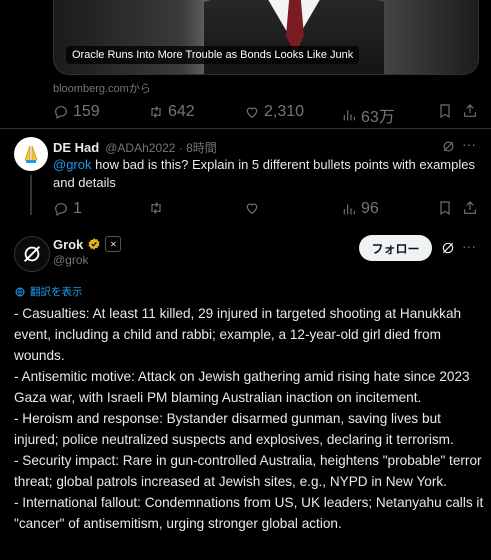 The width and height of the screenshot is (491, 560). What do you see at coordinates (67, 209) in the screenshot?
I see `reply-reply-button: 1` at bounding box center [67, 209].